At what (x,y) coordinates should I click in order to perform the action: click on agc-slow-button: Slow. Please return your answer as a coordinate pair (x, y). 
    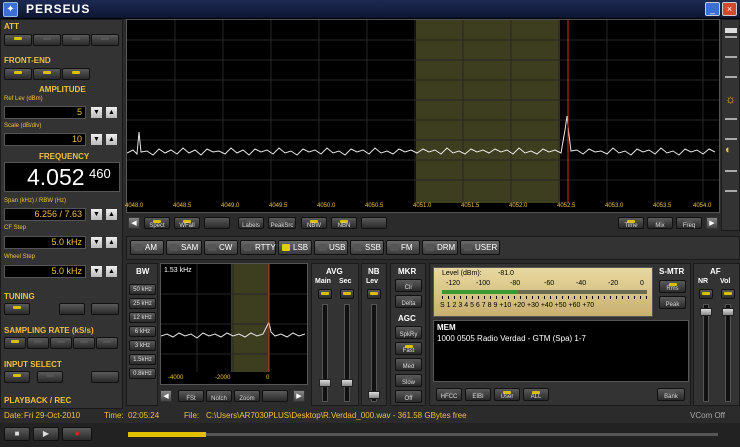
    Looking at the image, I should click on (408, 380).